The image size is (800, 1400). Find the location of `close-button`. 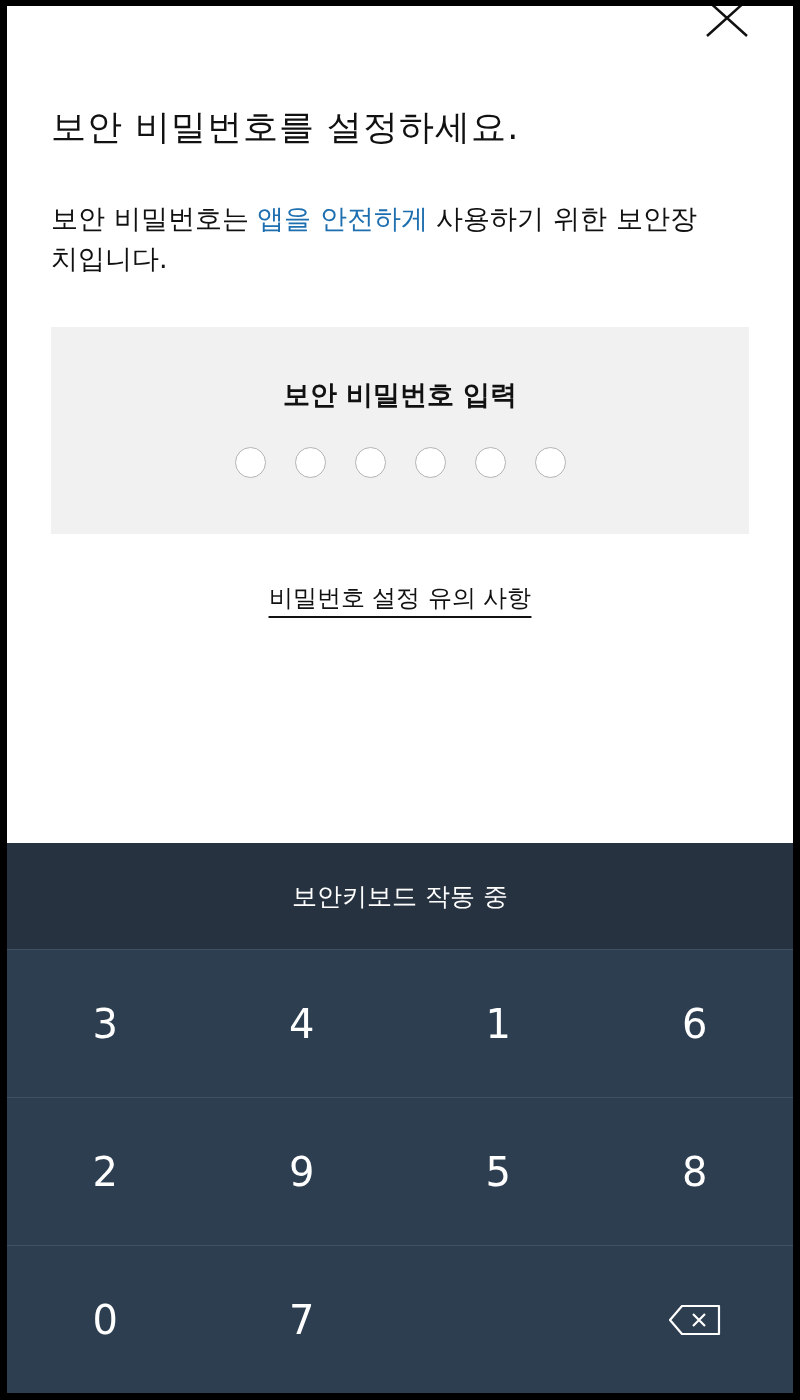

close-button is located at coordinates (727, 22).